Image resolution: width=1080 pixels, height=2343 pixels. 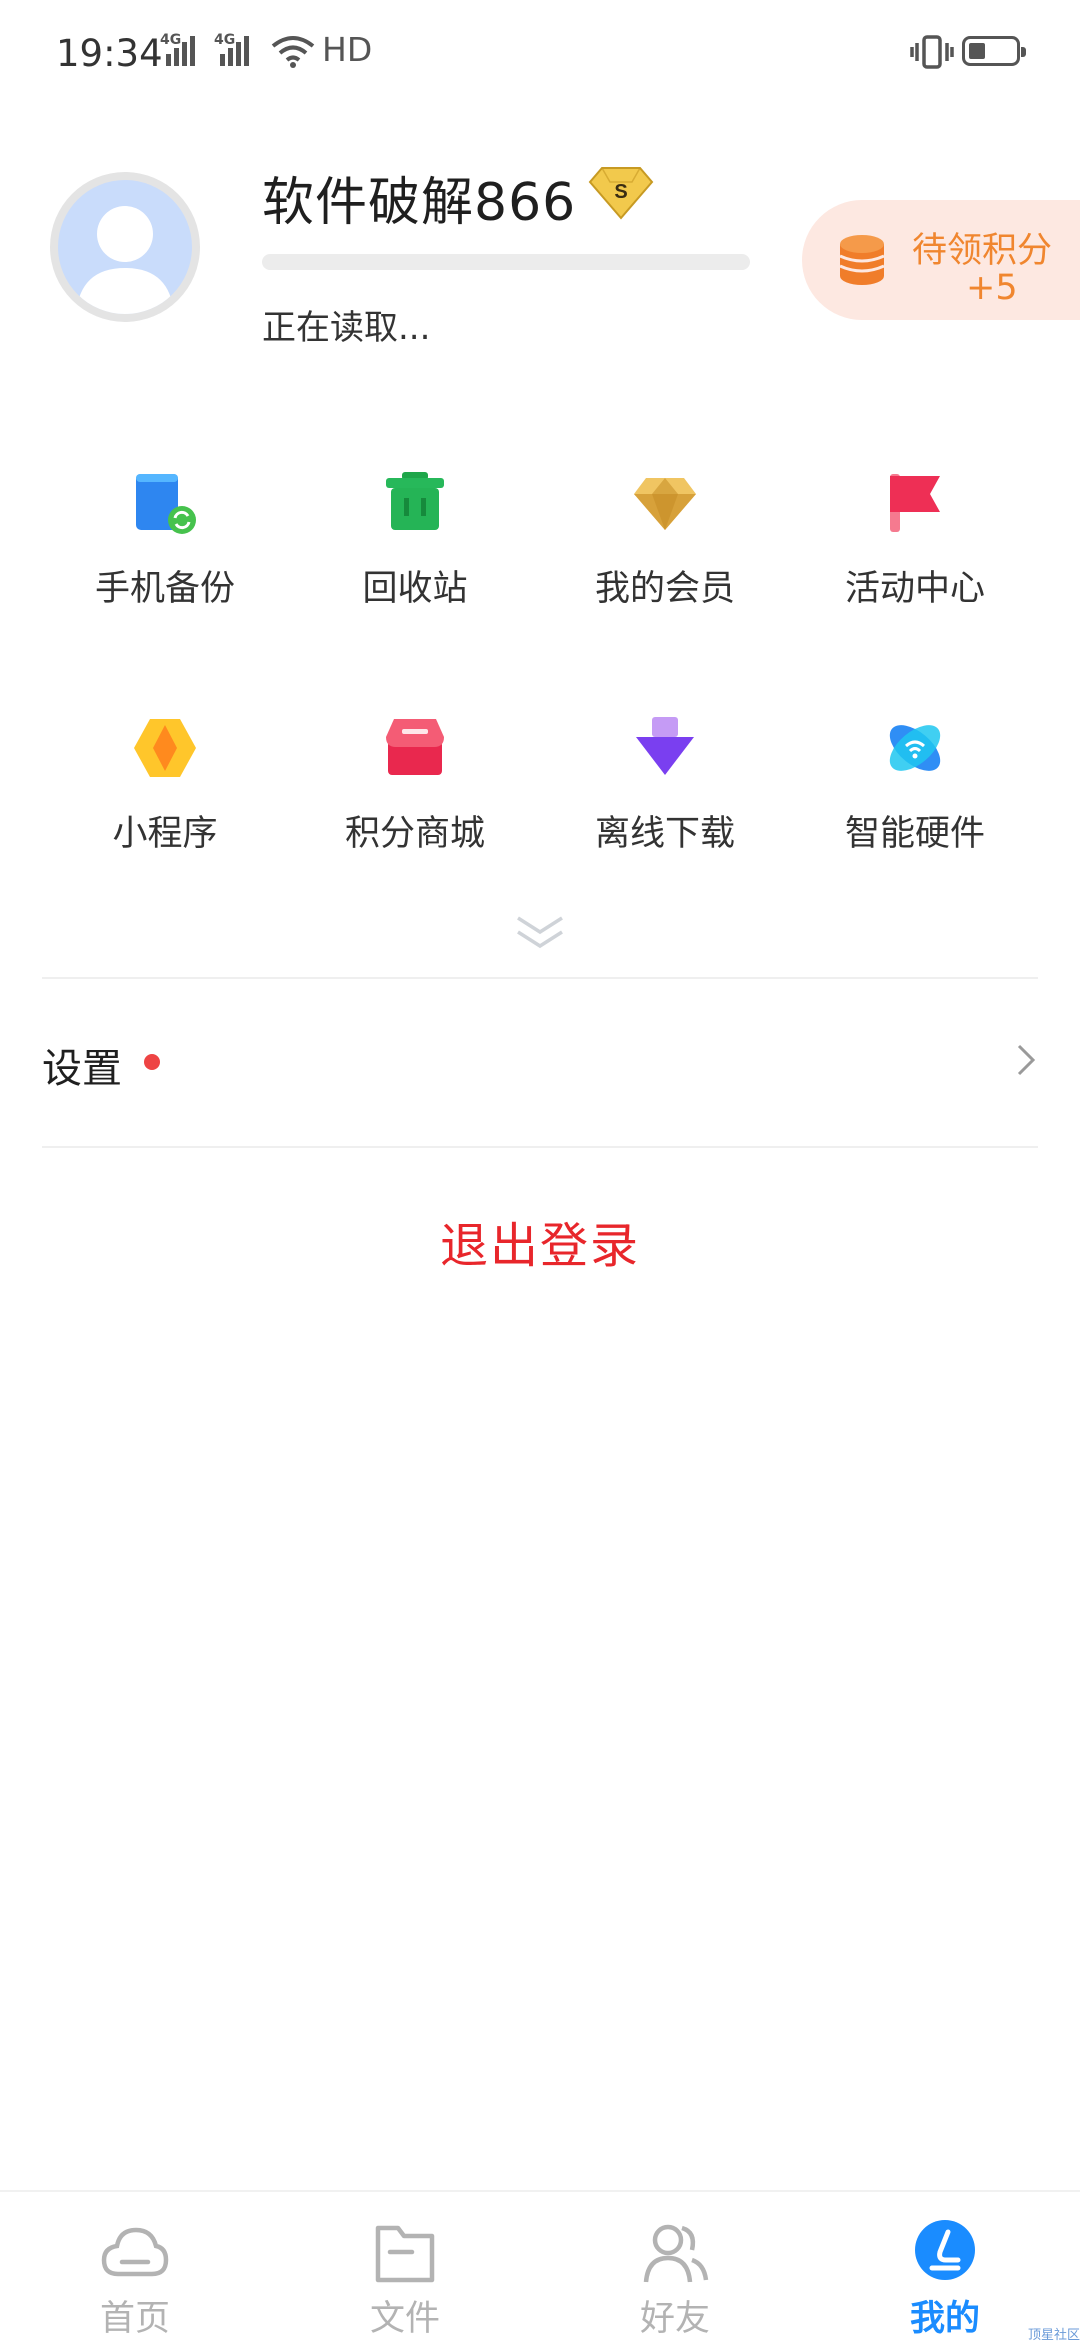 I want to click on flag-icon, so click(x=915, y=503).